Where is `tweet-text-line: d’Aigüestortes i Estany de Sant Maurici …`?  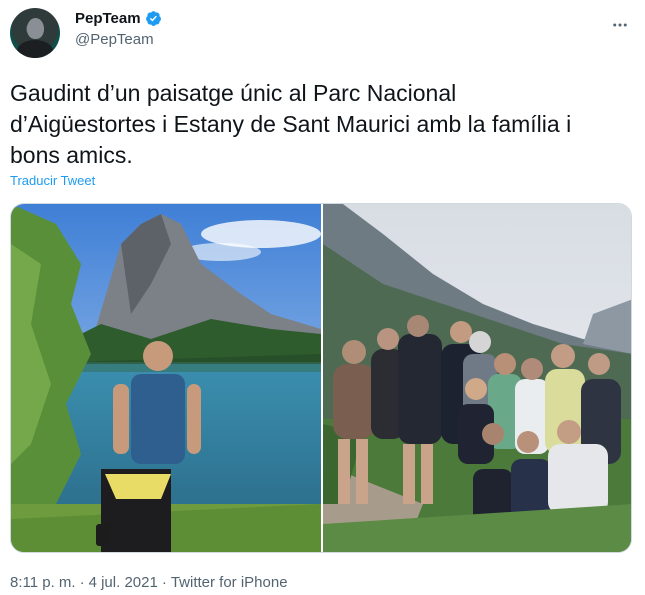
tweet-text-line: d’Aigüestortes i Estany de Sant Maurici … is located at coordinates (291, 124).